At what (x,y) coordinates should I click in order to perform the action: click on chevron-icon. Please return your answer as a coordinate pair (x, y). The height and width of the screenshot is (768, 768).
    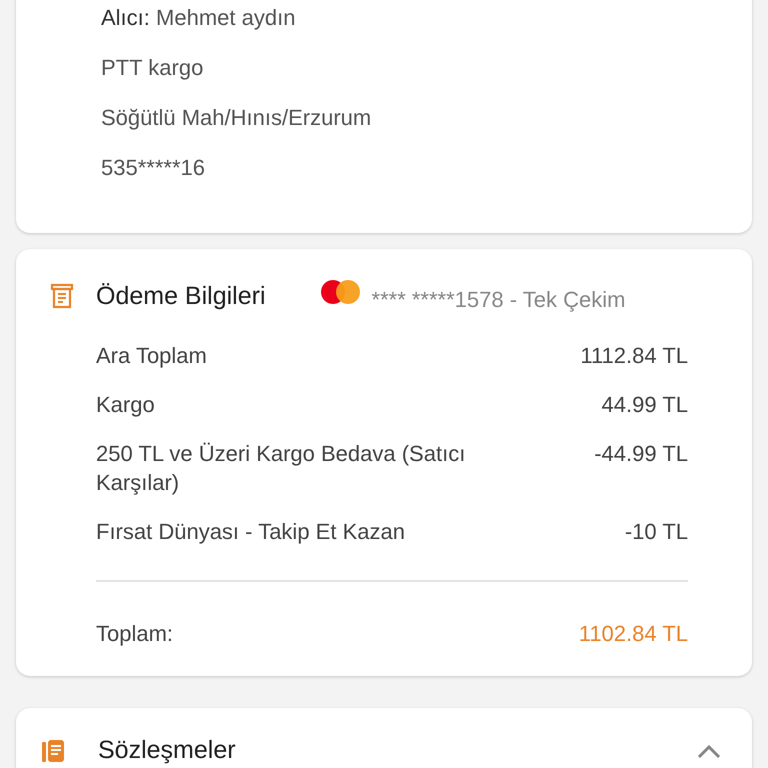
    Looking at the image, I should click on (709, 750).